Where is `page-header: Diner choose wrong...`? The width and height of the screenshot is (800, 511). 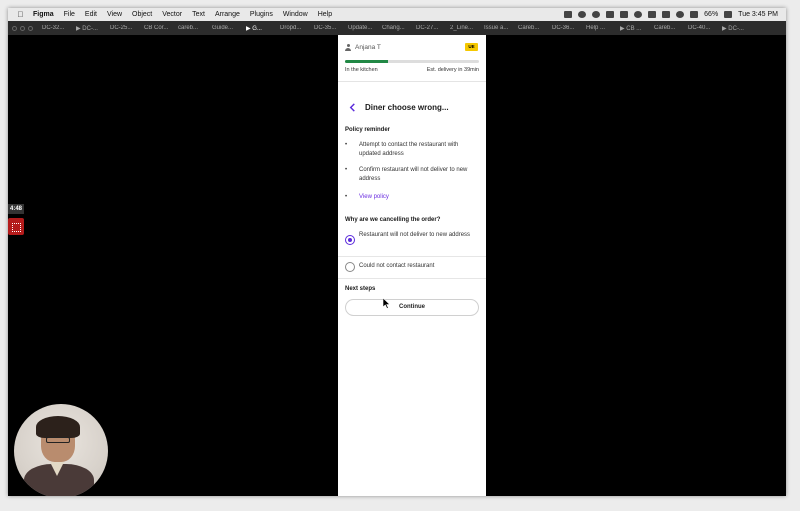 page-header: Diner choose wrong... is located at coordinates (412, 108).